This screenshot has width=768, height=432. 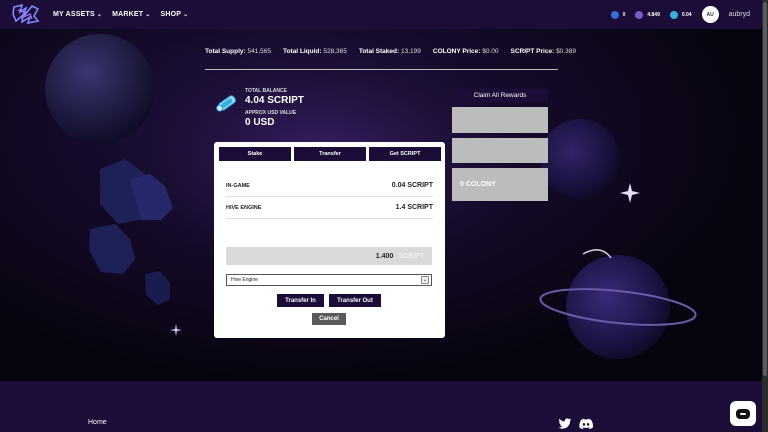 I want to click on tab-transfer: Transfer, so click(x=330, y=154).